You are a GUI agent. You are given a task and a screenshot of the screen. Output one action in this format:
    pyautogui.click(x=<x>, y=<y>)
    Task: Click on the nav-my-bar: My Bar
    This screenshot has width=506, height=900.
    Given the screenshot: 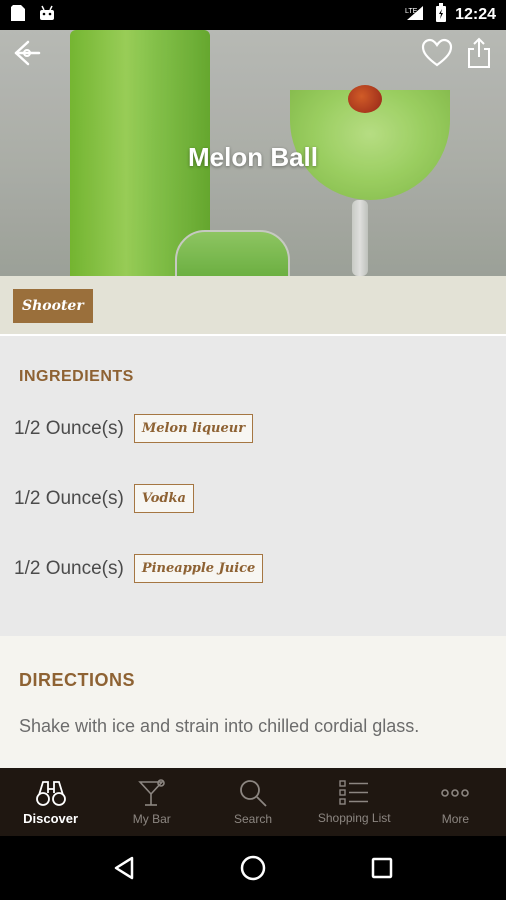 What is the action you would take?
    pyautogui.click(x=151, y=802)
    